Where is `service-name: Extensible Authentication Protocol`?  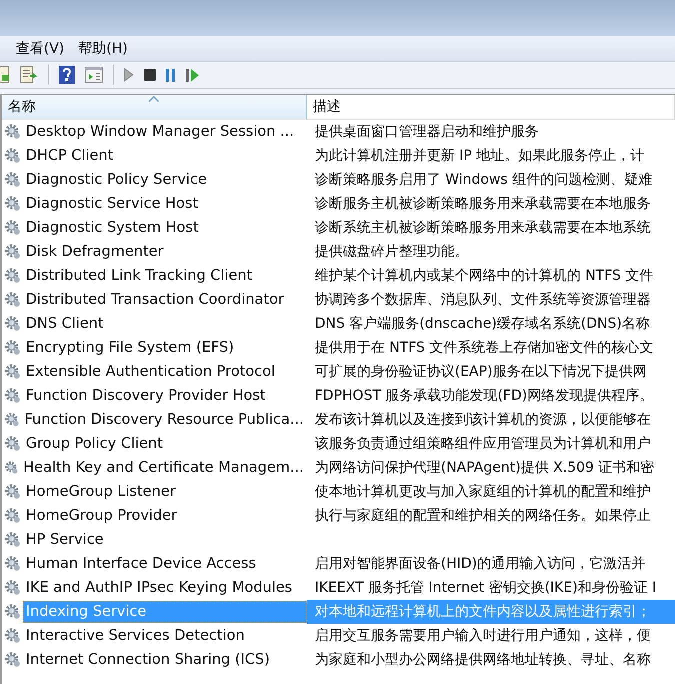
service-name: Extensible Authentication Protocol is located at coordinates (150, 372).